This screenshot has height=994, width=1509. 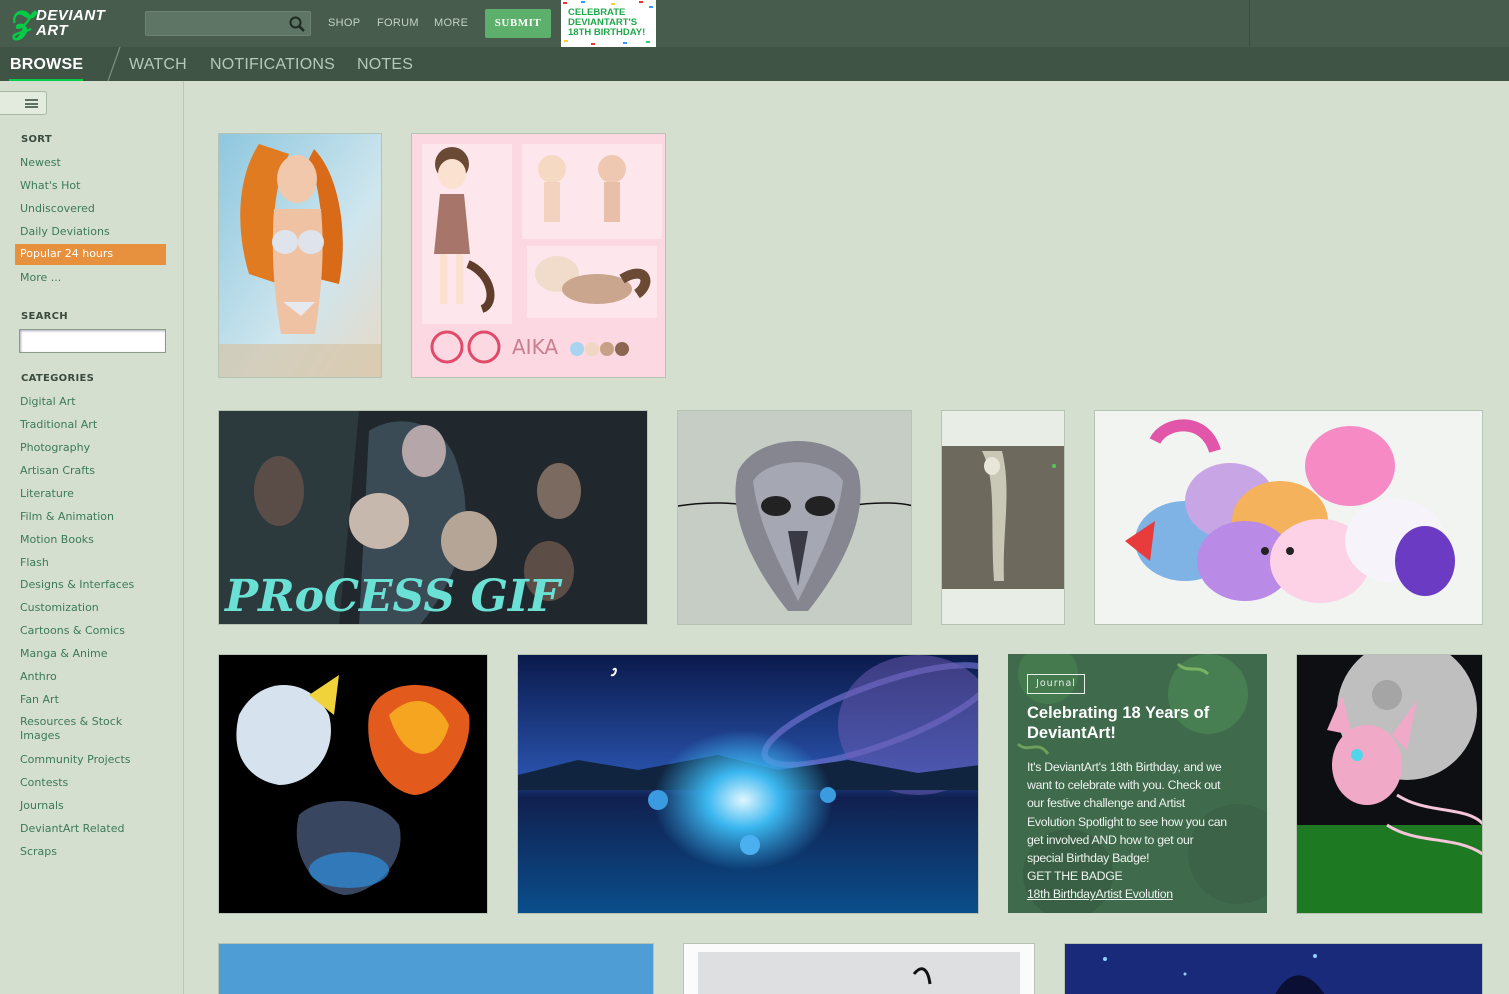 What do you see at coordinates (385, 65) in the screenshot?
I see `tab-notes: NOTES` at bounding box center [385, 65].